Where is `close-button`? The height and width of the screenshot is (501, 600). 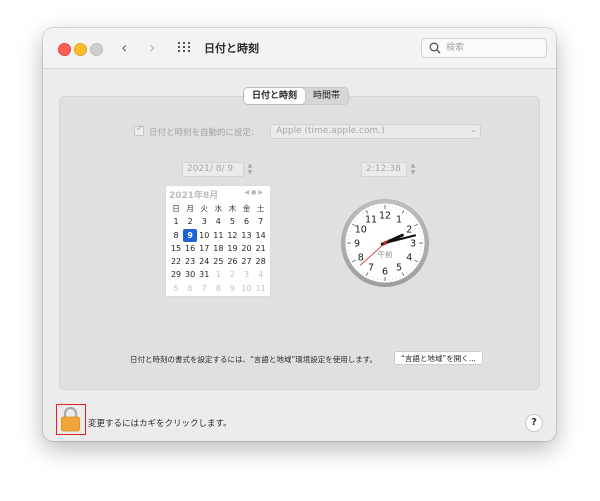 close-button is located at coordinates (64, 49).